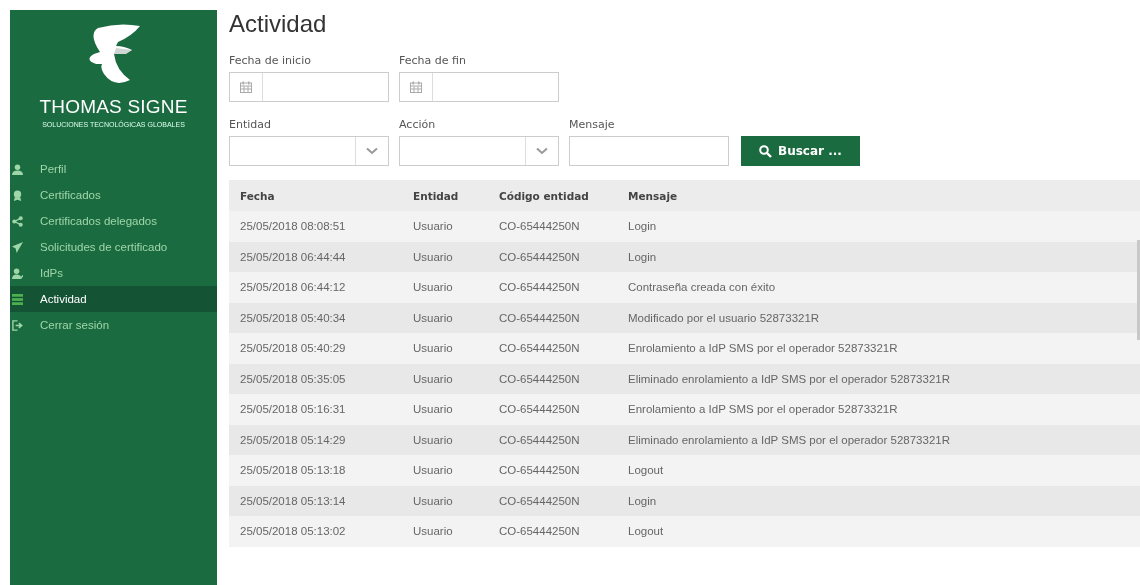 This screenshot has height=585, width=1140. I want to click on brand-name: THOMAS SIGNE, so click(113, 107).